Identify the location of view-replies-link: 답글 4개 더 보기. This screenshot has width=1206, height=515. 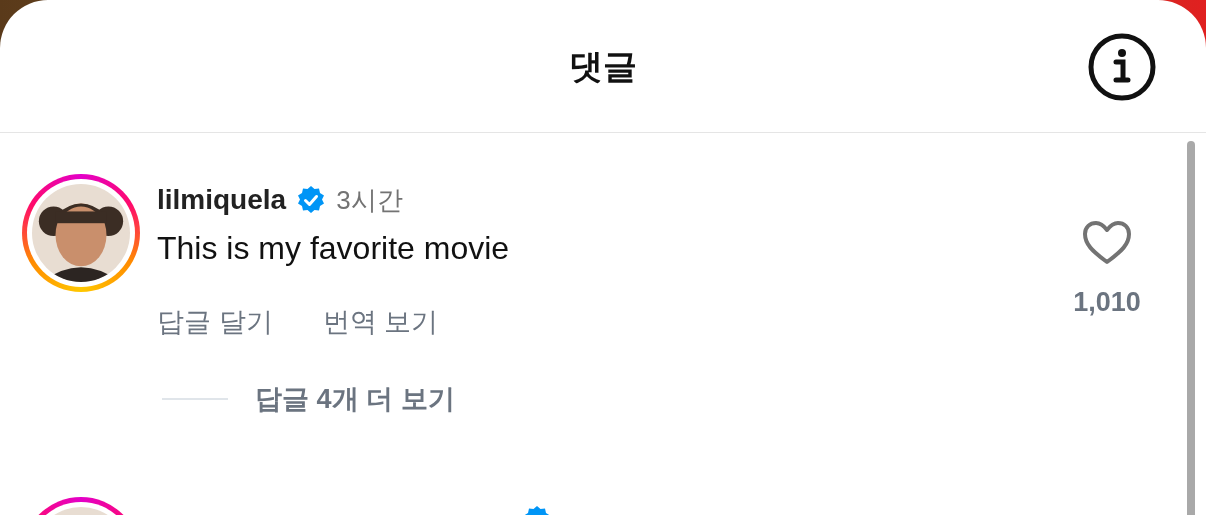
(355, 398).